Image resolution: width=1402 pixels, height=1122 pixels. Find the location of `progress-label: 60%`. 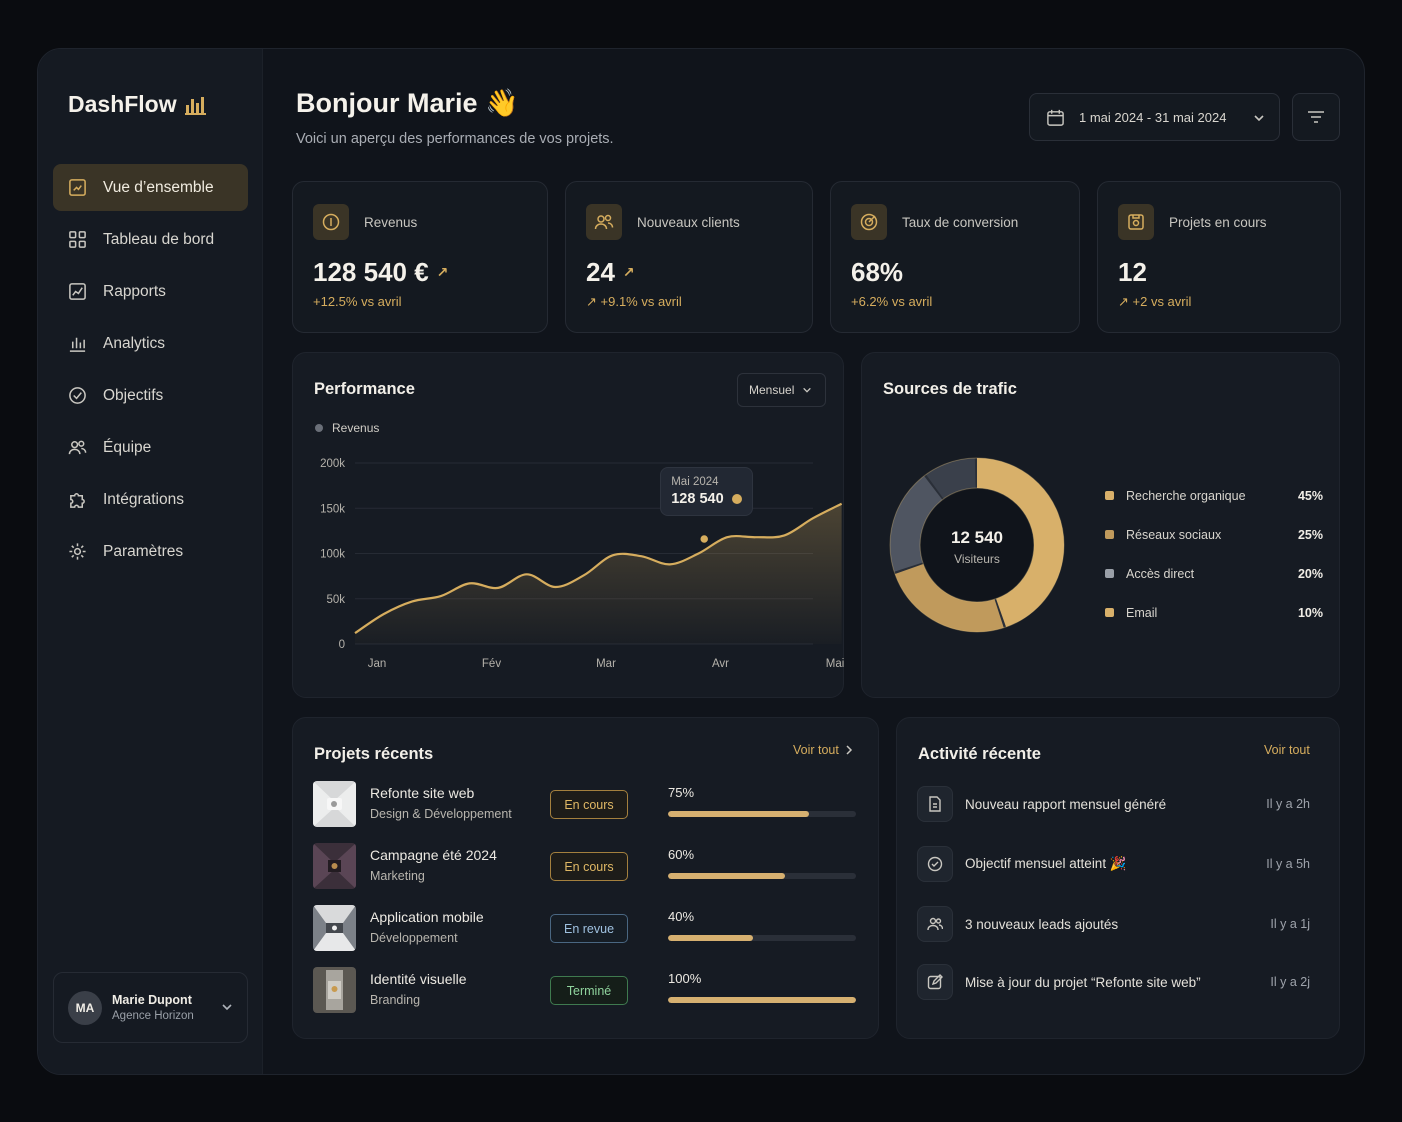

progress-label: 60% is located at coordinates (681, 854).